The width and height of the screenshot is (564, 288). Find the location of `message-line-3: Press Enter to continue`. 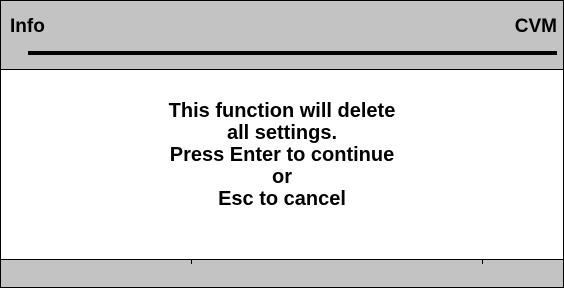

message-line-3: Press Enter to continue is located at coordinates (282, 155).